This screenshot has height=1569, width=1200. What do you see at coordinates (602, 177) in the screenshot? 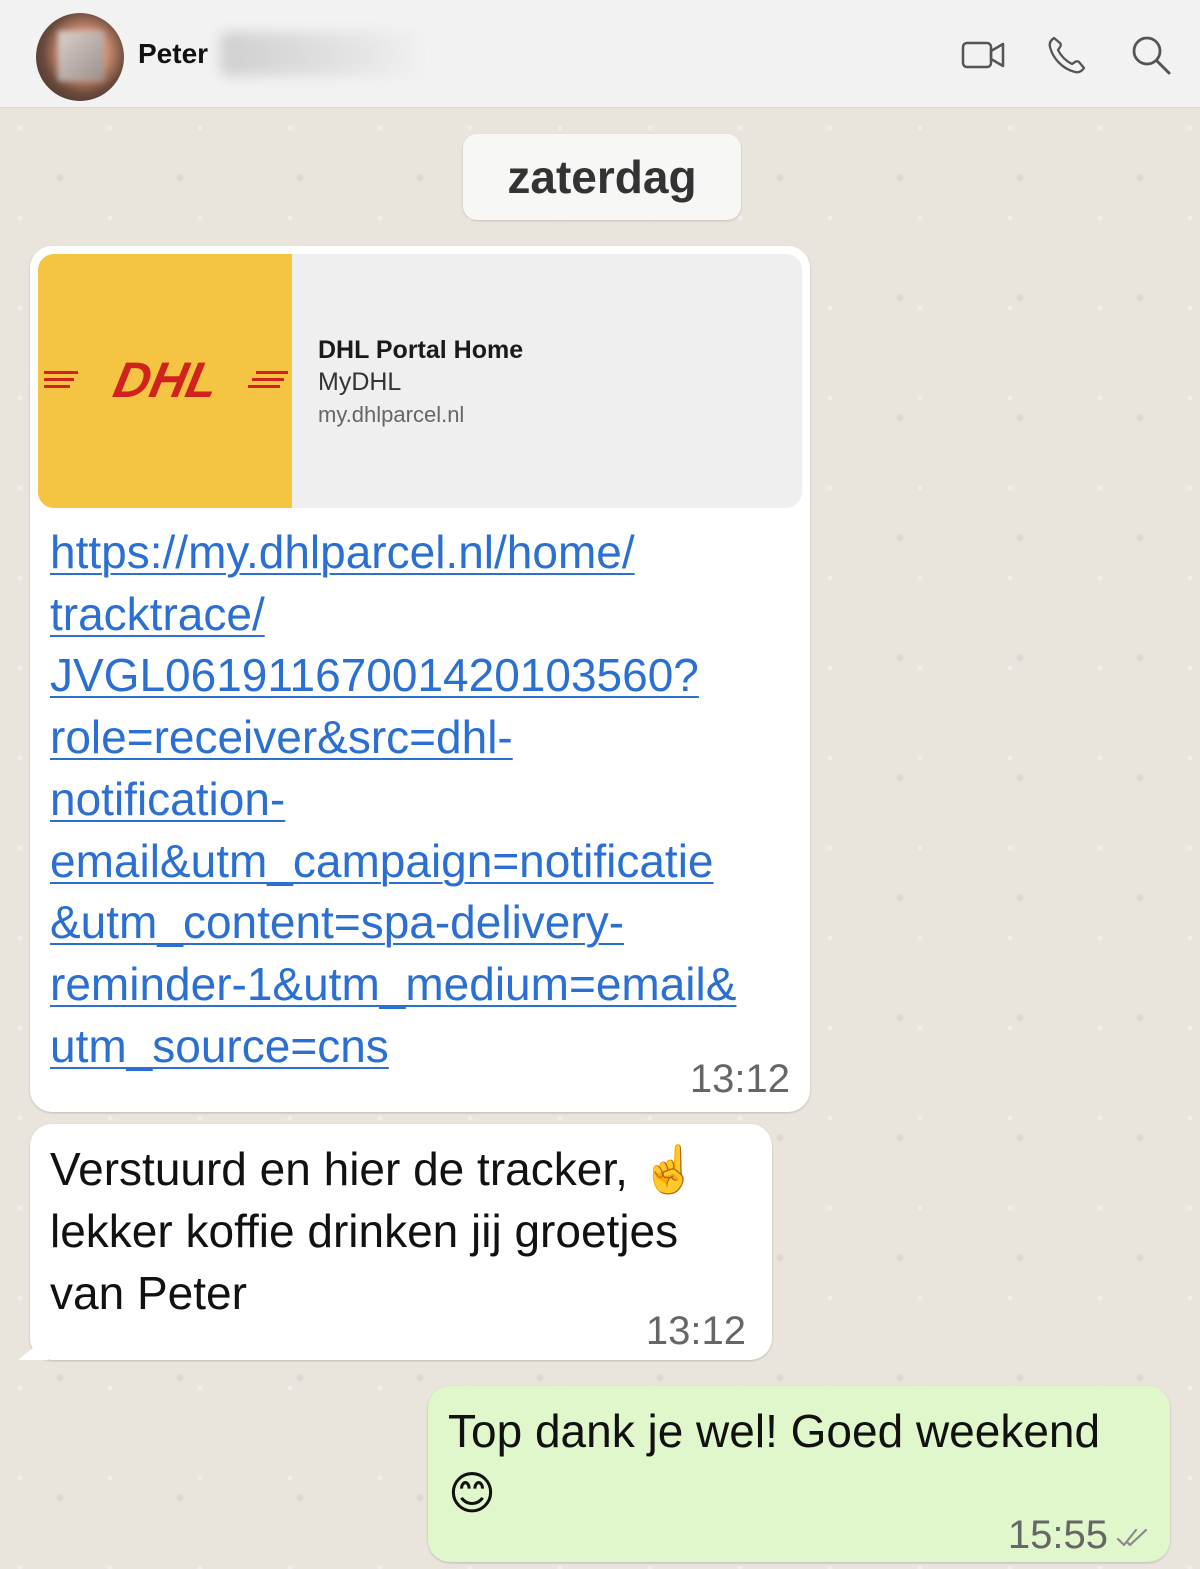
I see `date-separator: zaterdag` at bounding box center [602, 177].